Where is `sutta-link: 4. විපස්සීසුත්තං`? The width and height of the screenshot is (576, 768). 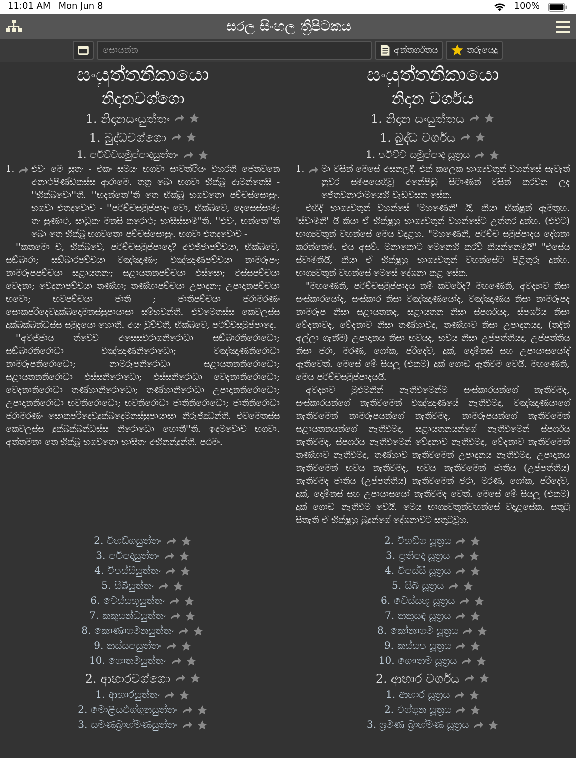 sutta-link: 4. විපස්සීසුත්තං is located at coordinates (128, 571).